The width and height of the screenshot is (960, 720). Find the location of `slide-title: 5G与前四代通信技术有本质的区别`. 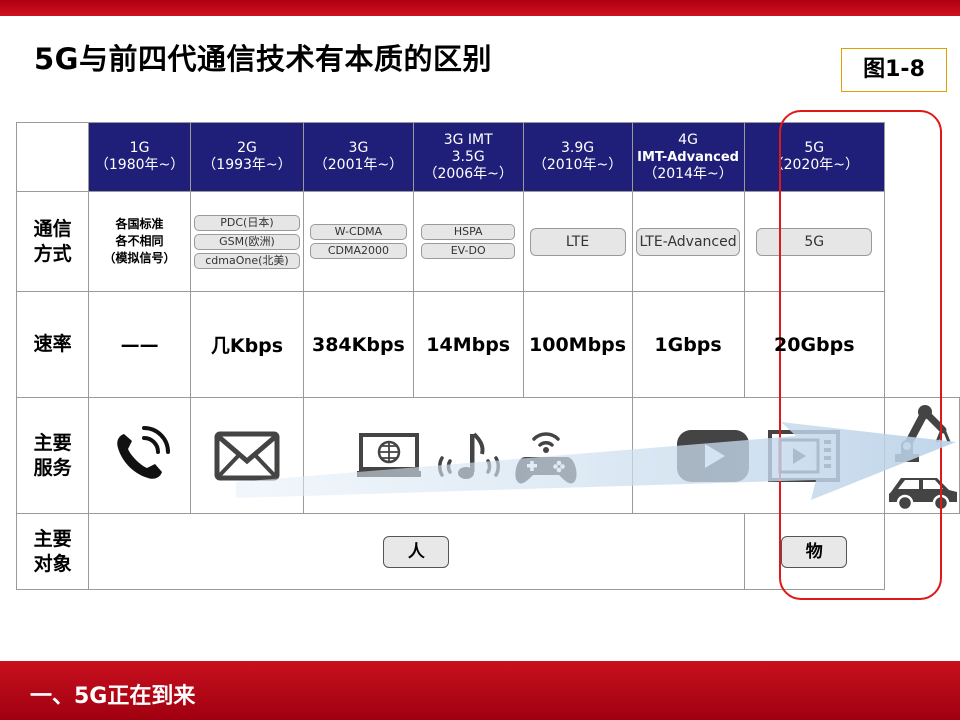

slide-title: 5G与前四代通信技术有本质的区别 is located at coordinates (263, 59).